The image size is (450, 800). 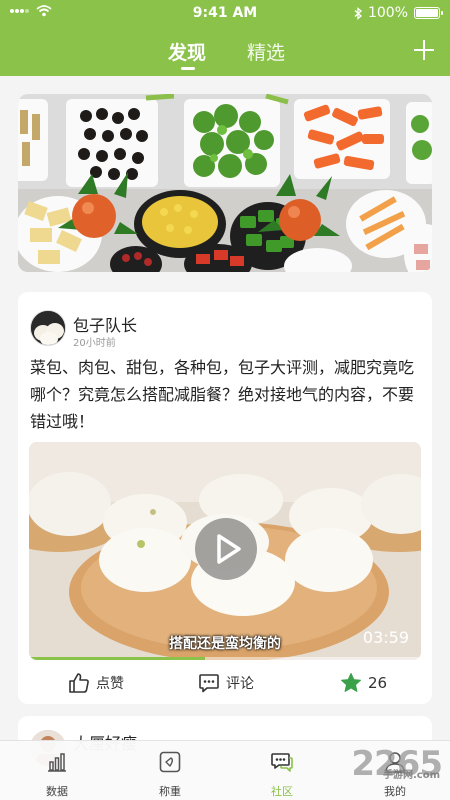 I want to click on avatar, so click(x=48, y=328).